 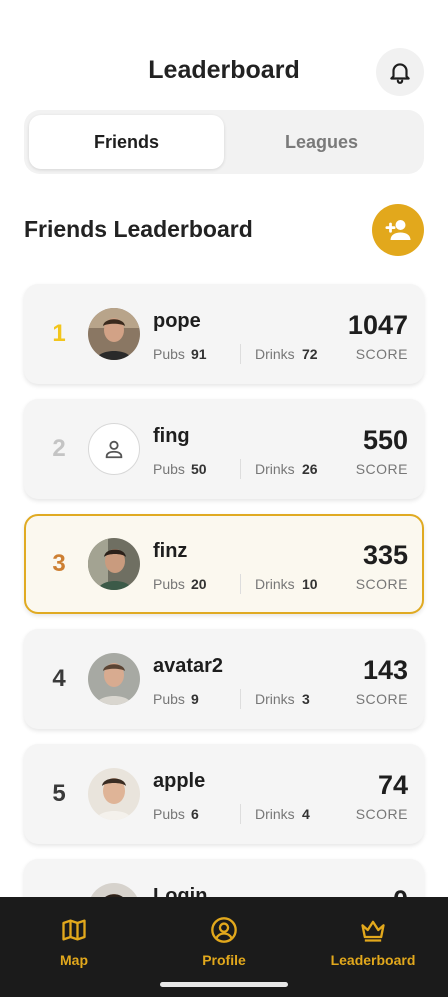 I want to click on person-icon, so click(x=114, y=449).